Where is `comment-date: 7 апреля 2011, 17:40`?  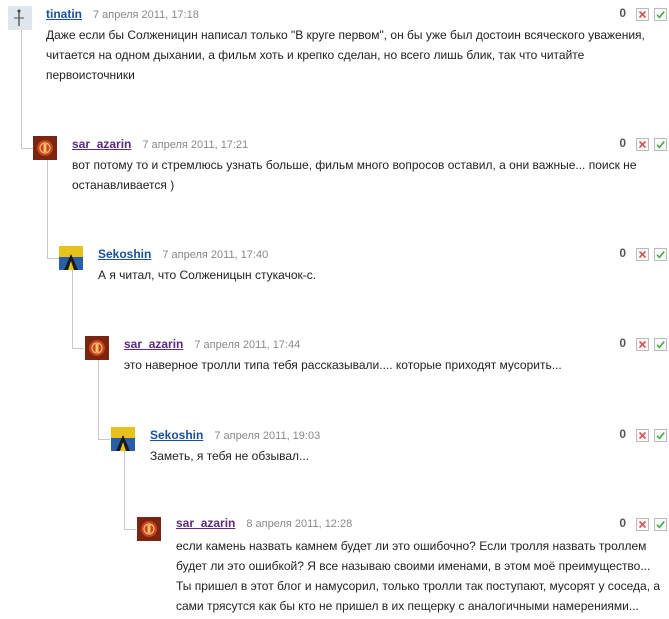
comment-date: 7 апреля 2011, 17:40 is located at coordinates (215, 255).